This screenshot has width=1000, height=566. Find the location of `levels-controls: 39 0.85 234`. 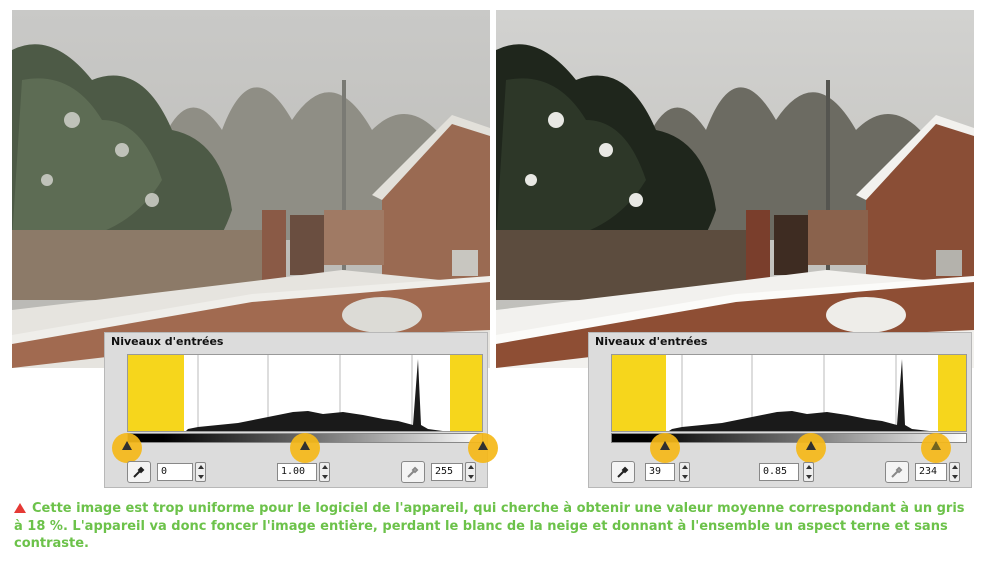

levels-controls: 39 0.85 234 is located at coordinates (780, 473).